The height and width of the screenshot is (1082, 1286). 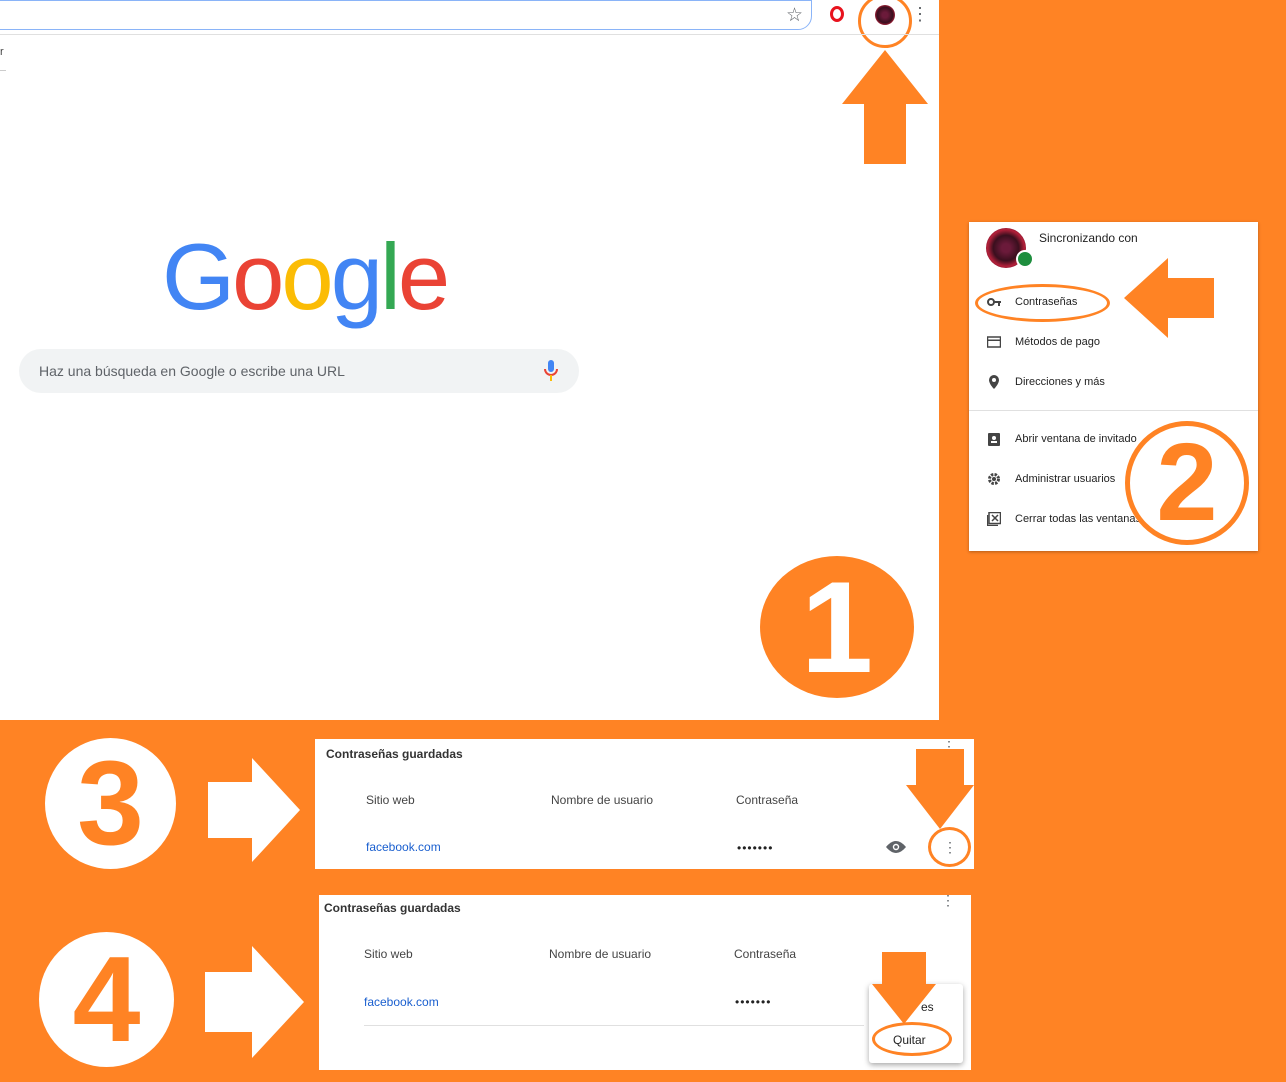 I want to click on menu-item-label: Cerrar todas las ventanas, so click(x=1078, y=519).